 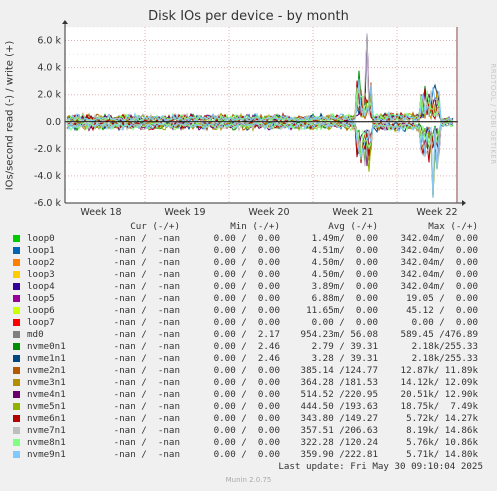 I want to click on legend-max: 5.76k/ 10.86k, so click(x=442, y=442).